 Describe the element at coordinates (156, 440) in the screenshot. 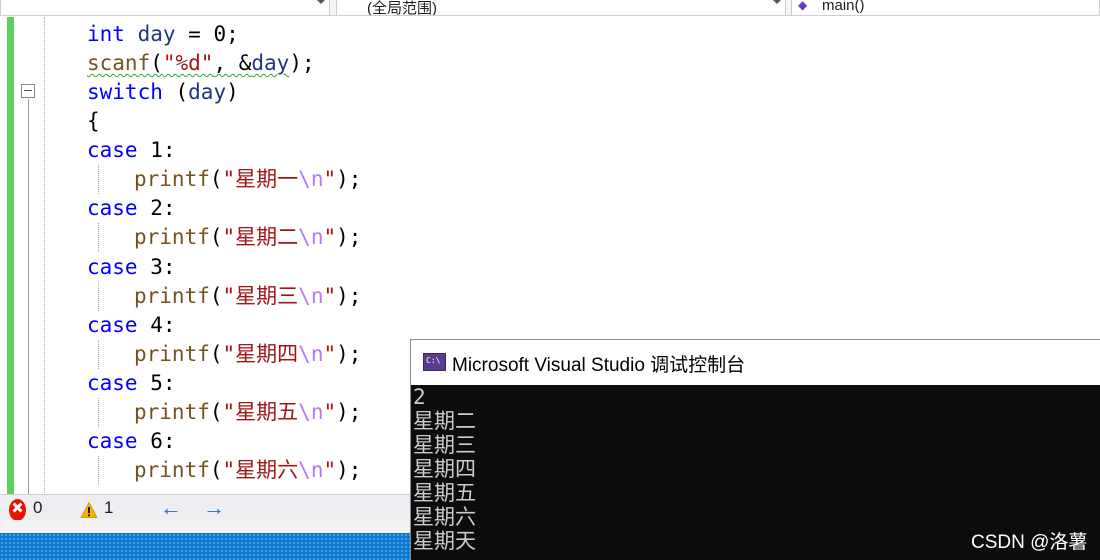

I see `code-token: 6:` at that location.